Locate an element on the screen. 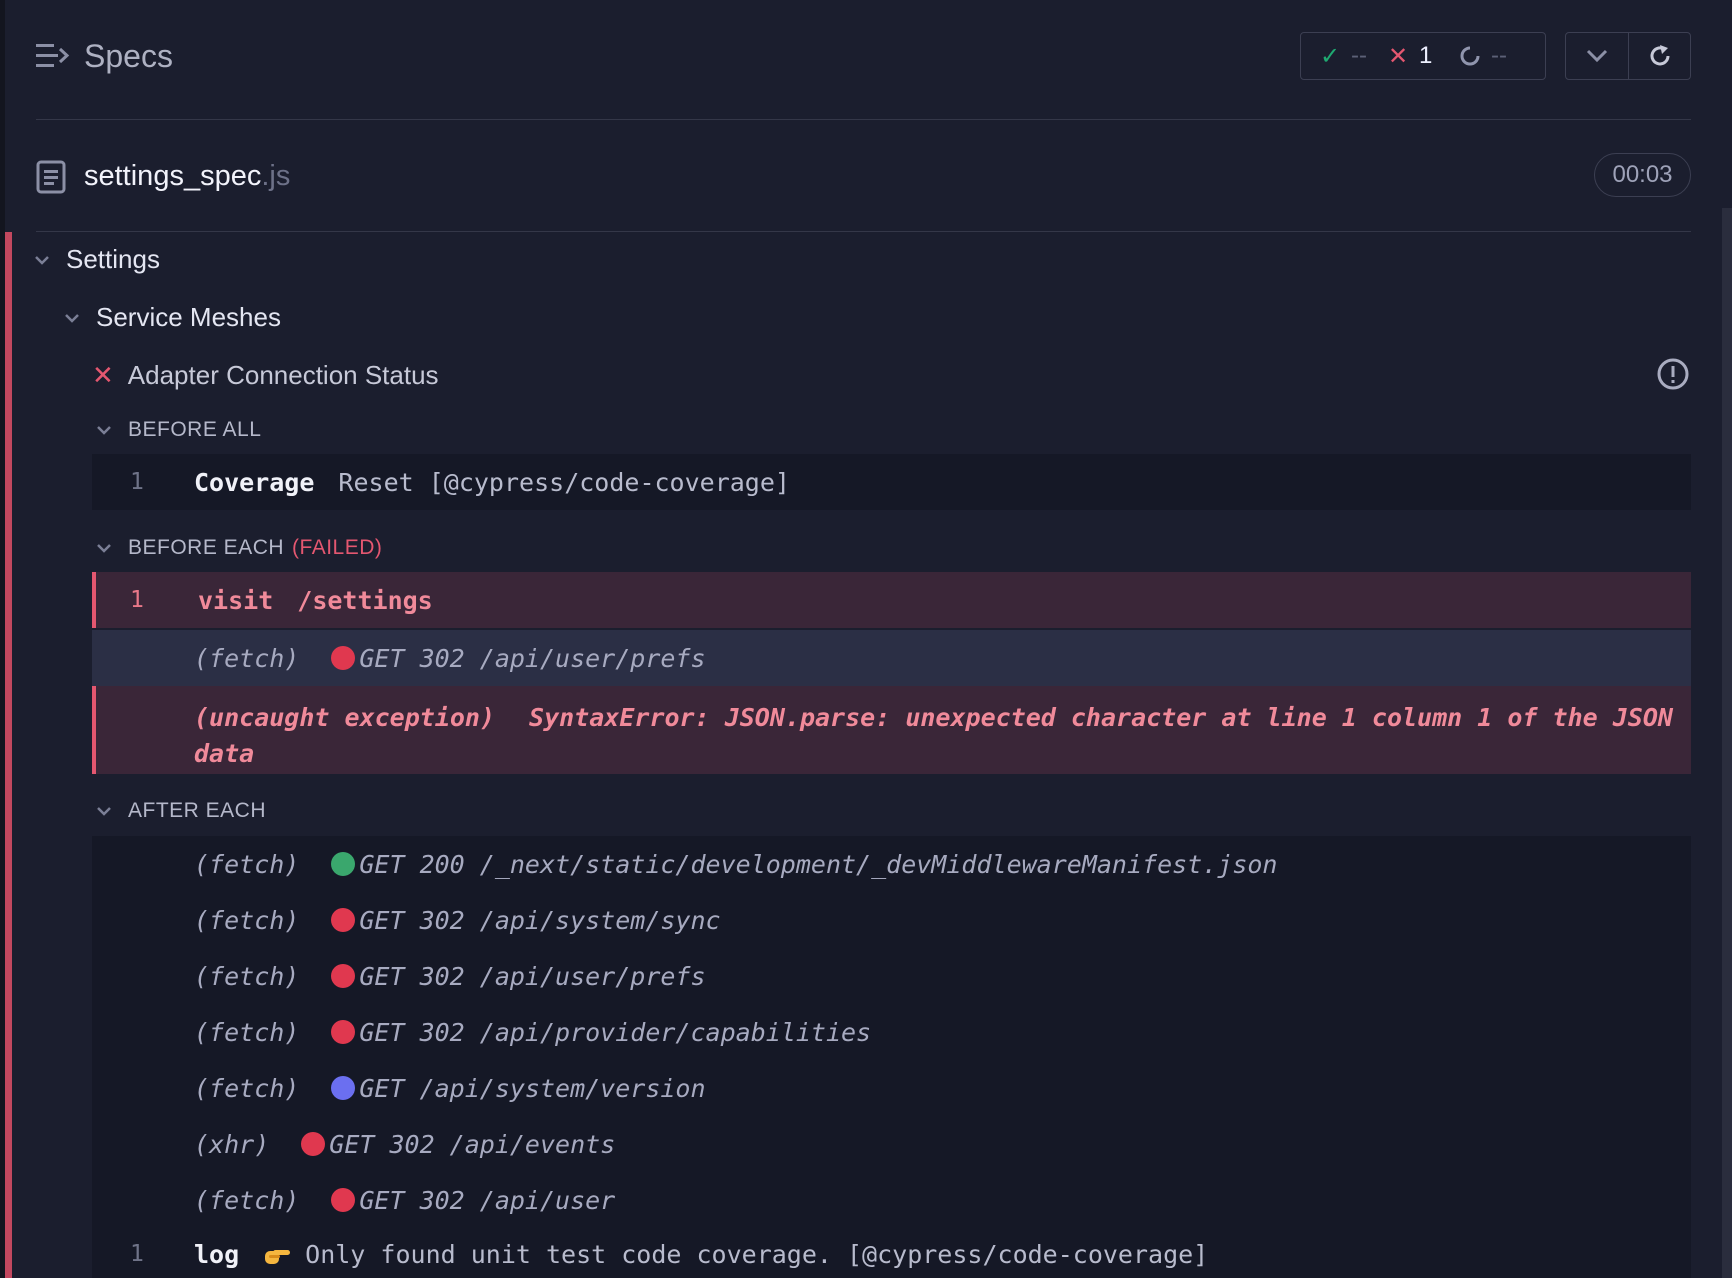  command-visit: 1 visit/settings is located at coordinates (891, 600).